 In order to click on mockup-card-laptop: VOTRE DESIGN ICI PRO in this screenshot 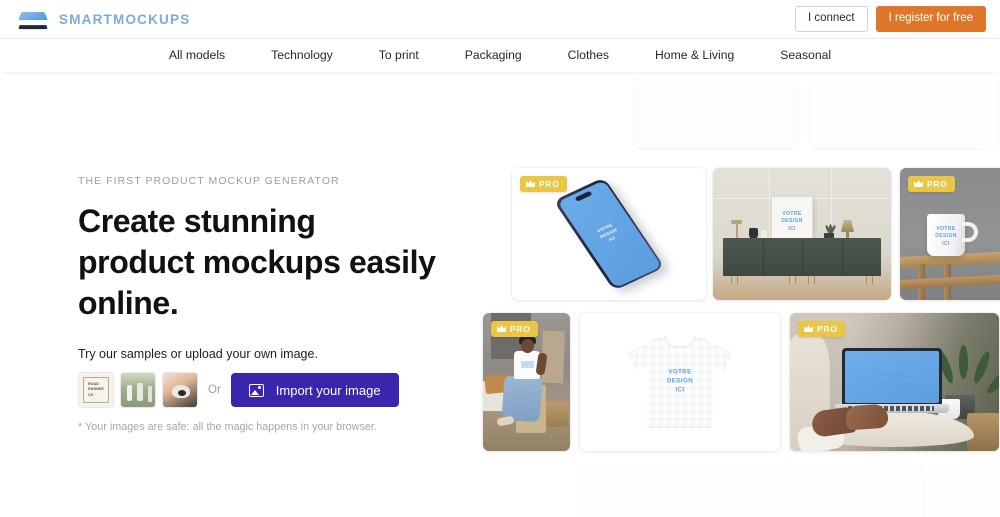, I will do `click(894, 382)`.